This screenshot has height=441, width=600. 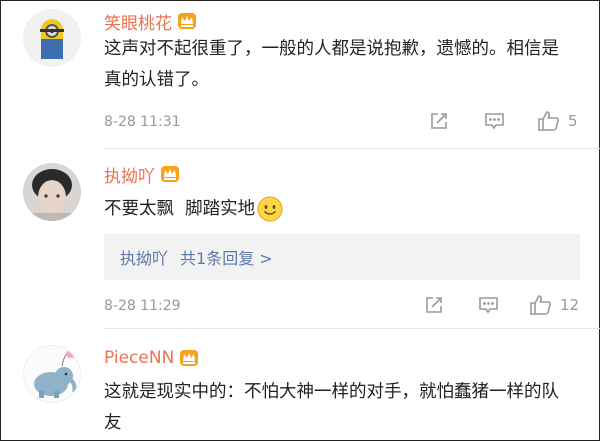 I want to click on like-button: 5, so click(x=557, y=121).